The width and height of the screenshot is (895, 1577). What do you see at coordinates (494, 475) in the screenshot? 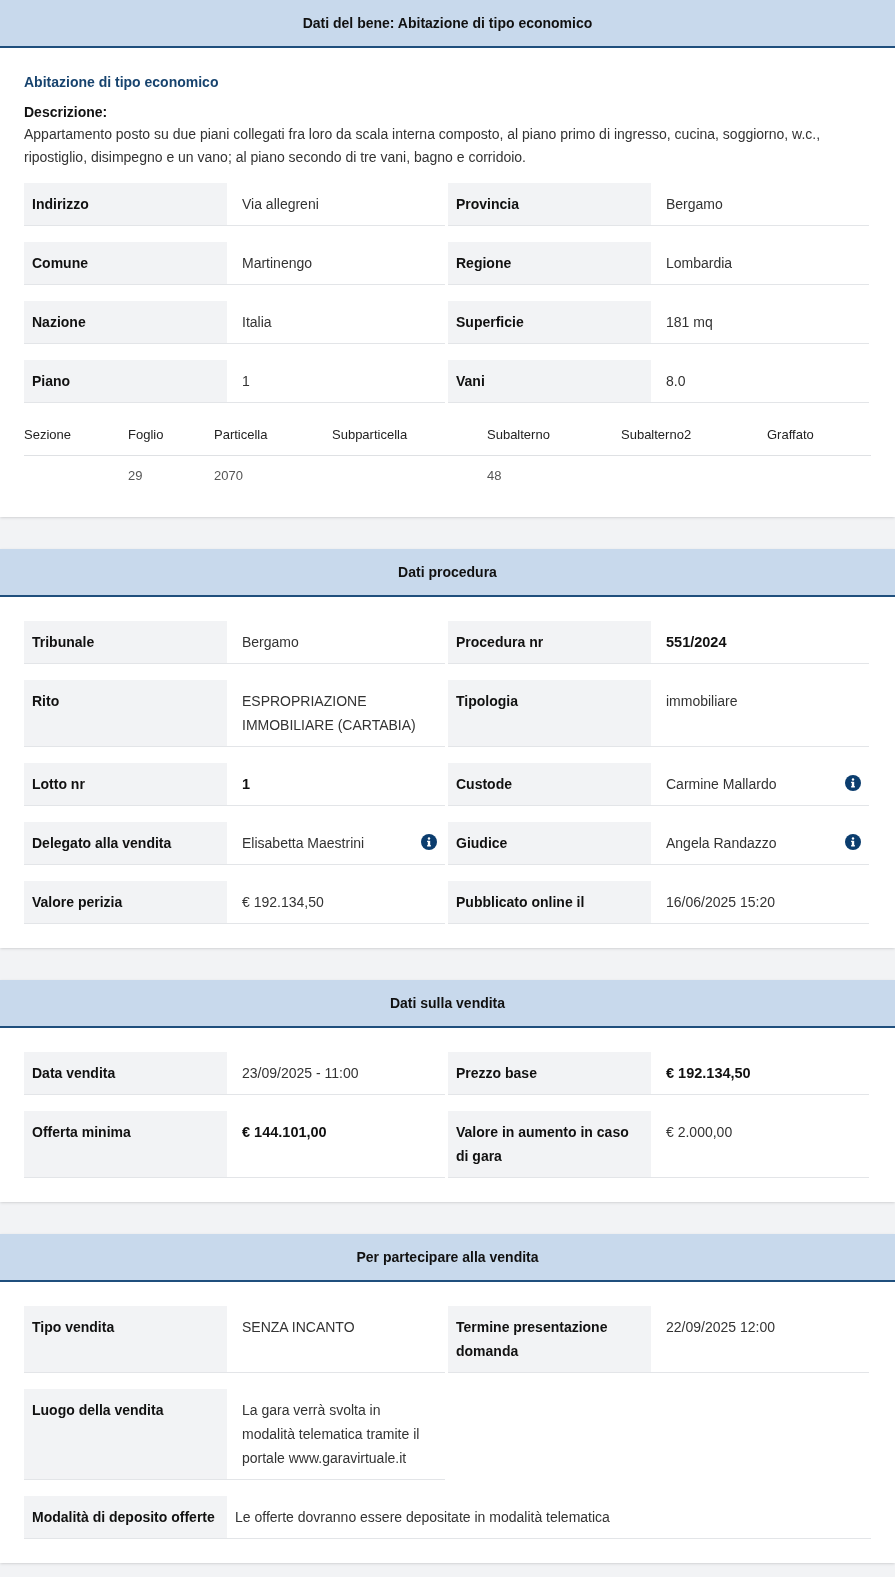
I see `table-cell: 48` at bounding box center [494, 475].